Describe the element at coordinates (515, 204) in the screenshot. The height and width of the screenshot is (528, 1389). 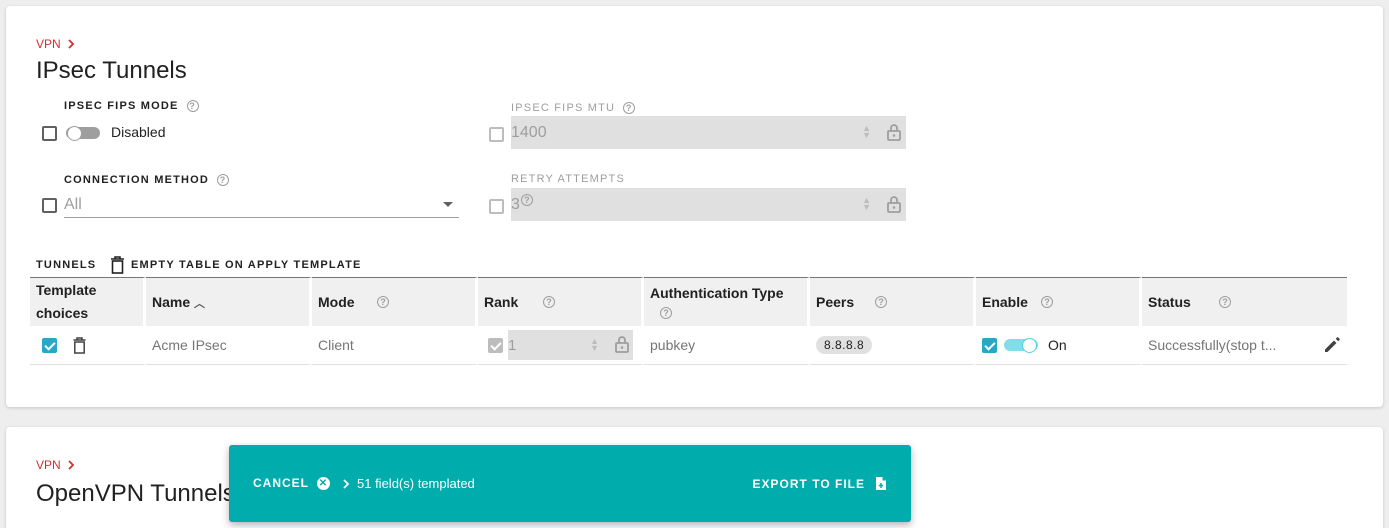
I see `retry-attempts-value: 3` at that location.